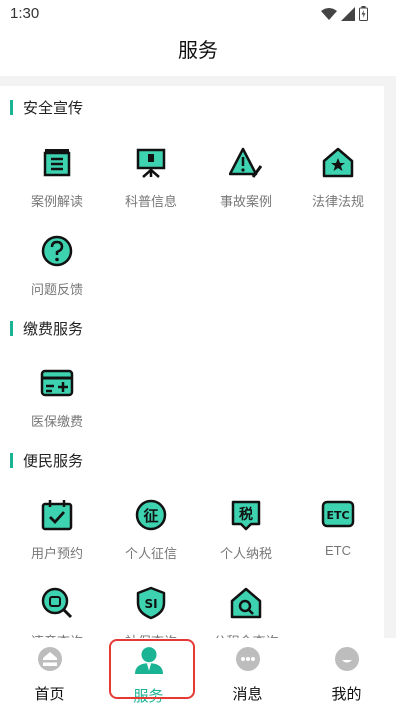  Describe the element at coordinates (53, 108) in the screenshot. I see `section-title-text: 安全宣传` at that location.